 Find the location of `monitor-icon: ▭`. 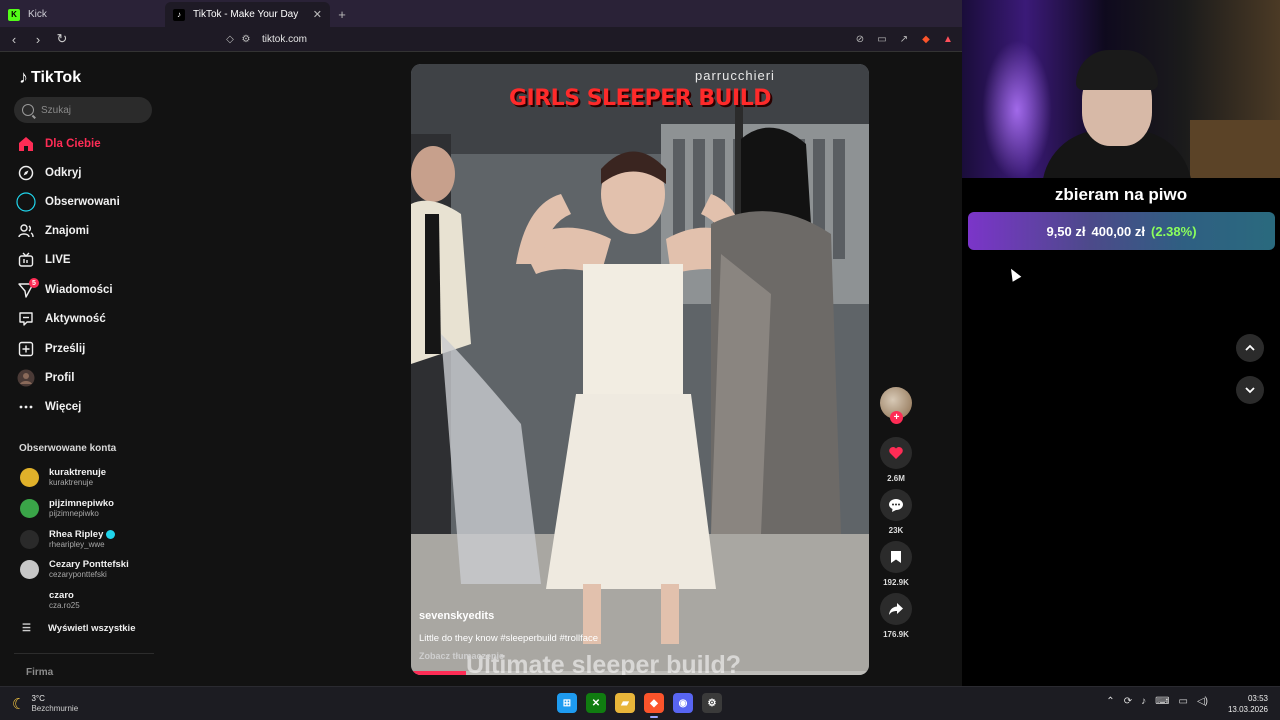

monitor-icon: ▭ is located at coordinates (1183, 701).